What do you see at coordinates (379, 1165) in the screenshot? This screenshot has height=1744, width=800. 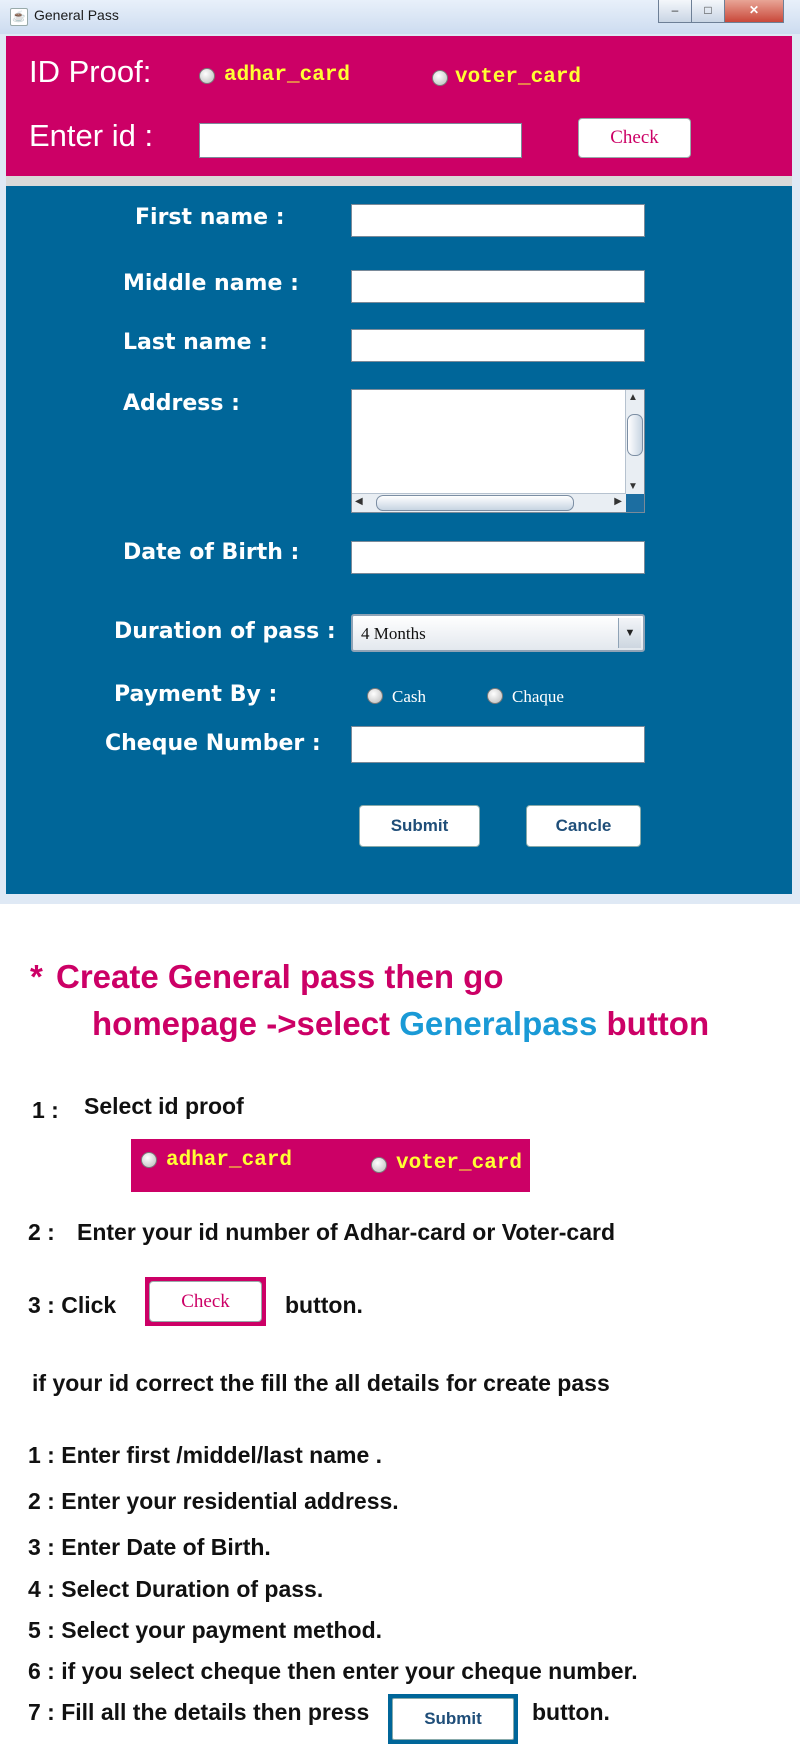 I see `example-voter-radio` at bounding box center [379, 1165].